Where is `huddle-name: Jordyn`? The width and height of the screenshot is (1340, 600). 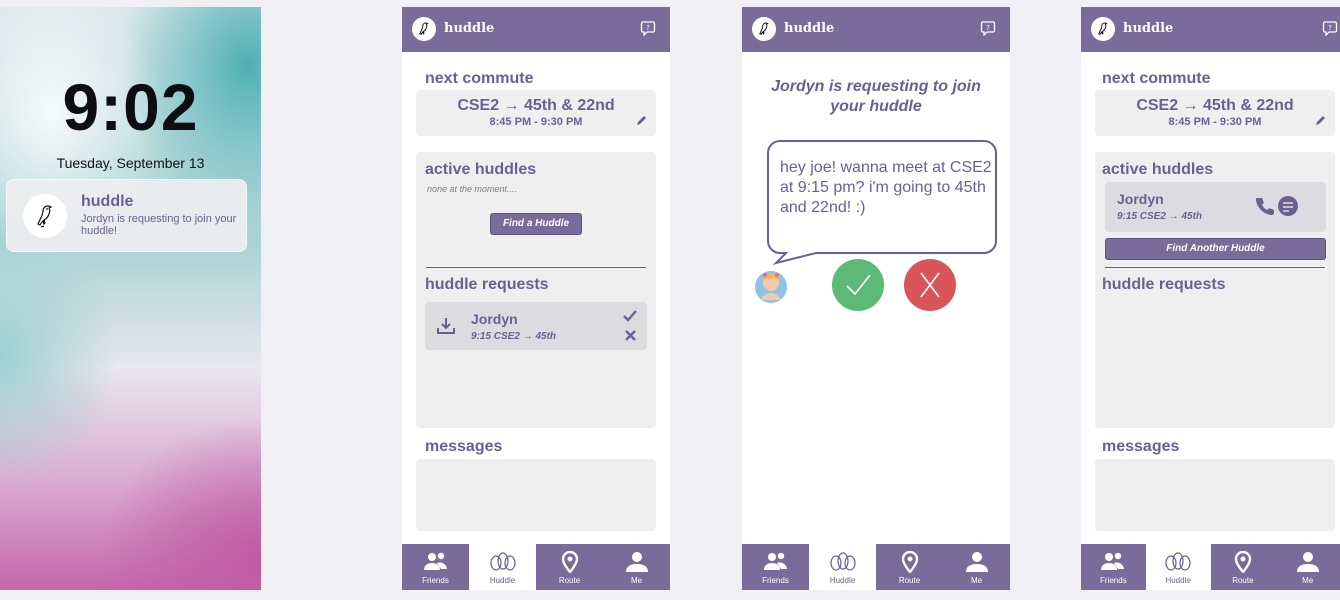
huddle-name: Jordyn is located at coordinates (1140, 199).